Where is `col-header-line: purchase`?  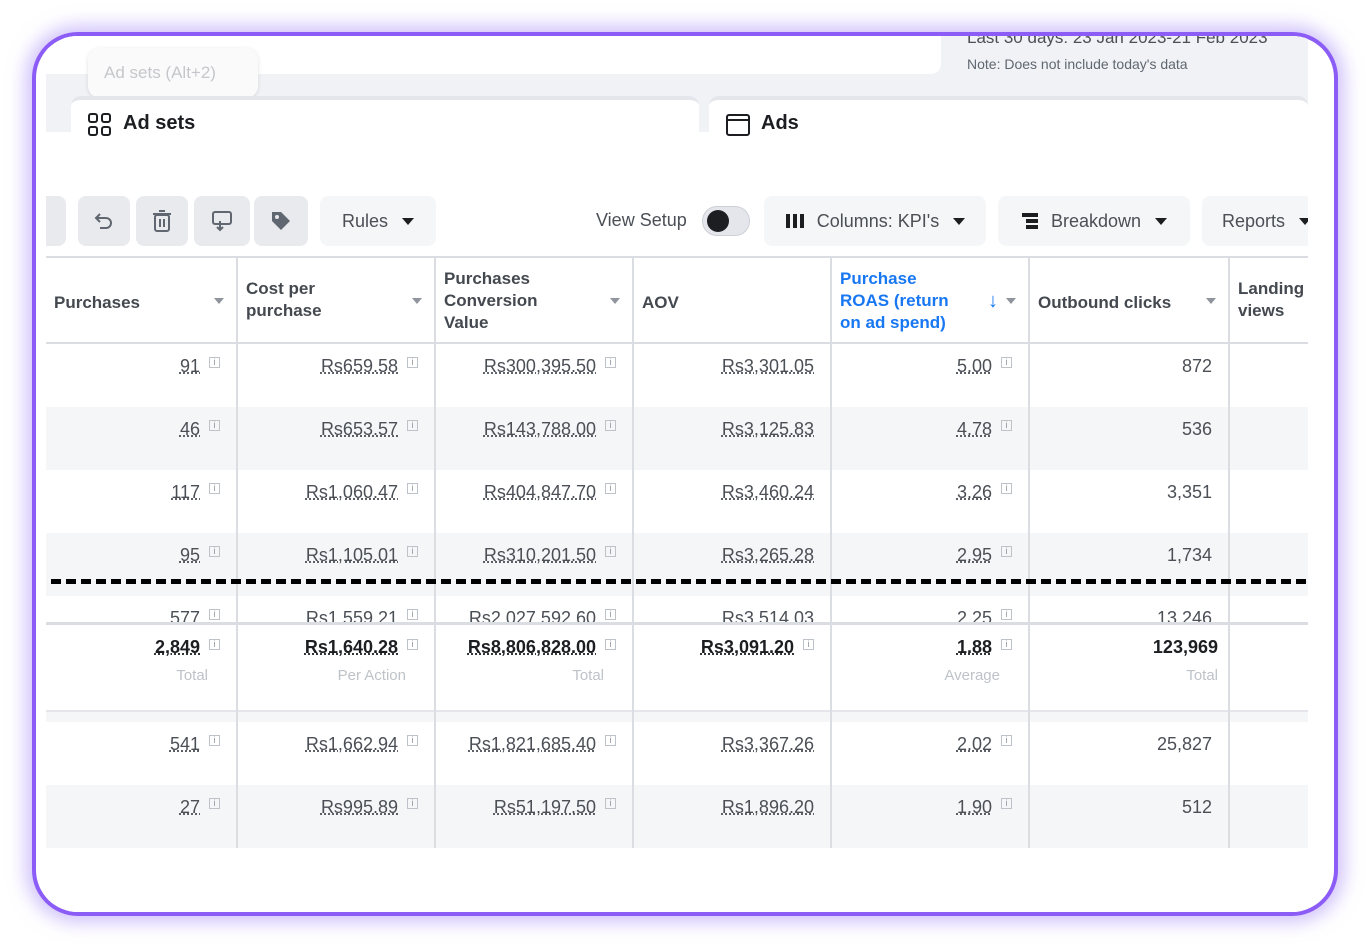
col-header-line: purchase is located at coordinates (284, 310).